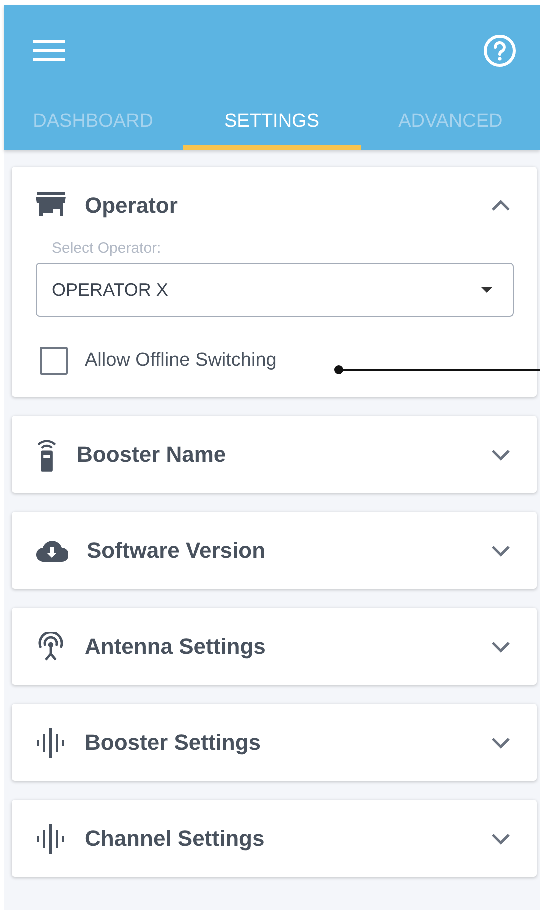 The image size is (540, 913). I want to click on store-icon, so click(51, 204).